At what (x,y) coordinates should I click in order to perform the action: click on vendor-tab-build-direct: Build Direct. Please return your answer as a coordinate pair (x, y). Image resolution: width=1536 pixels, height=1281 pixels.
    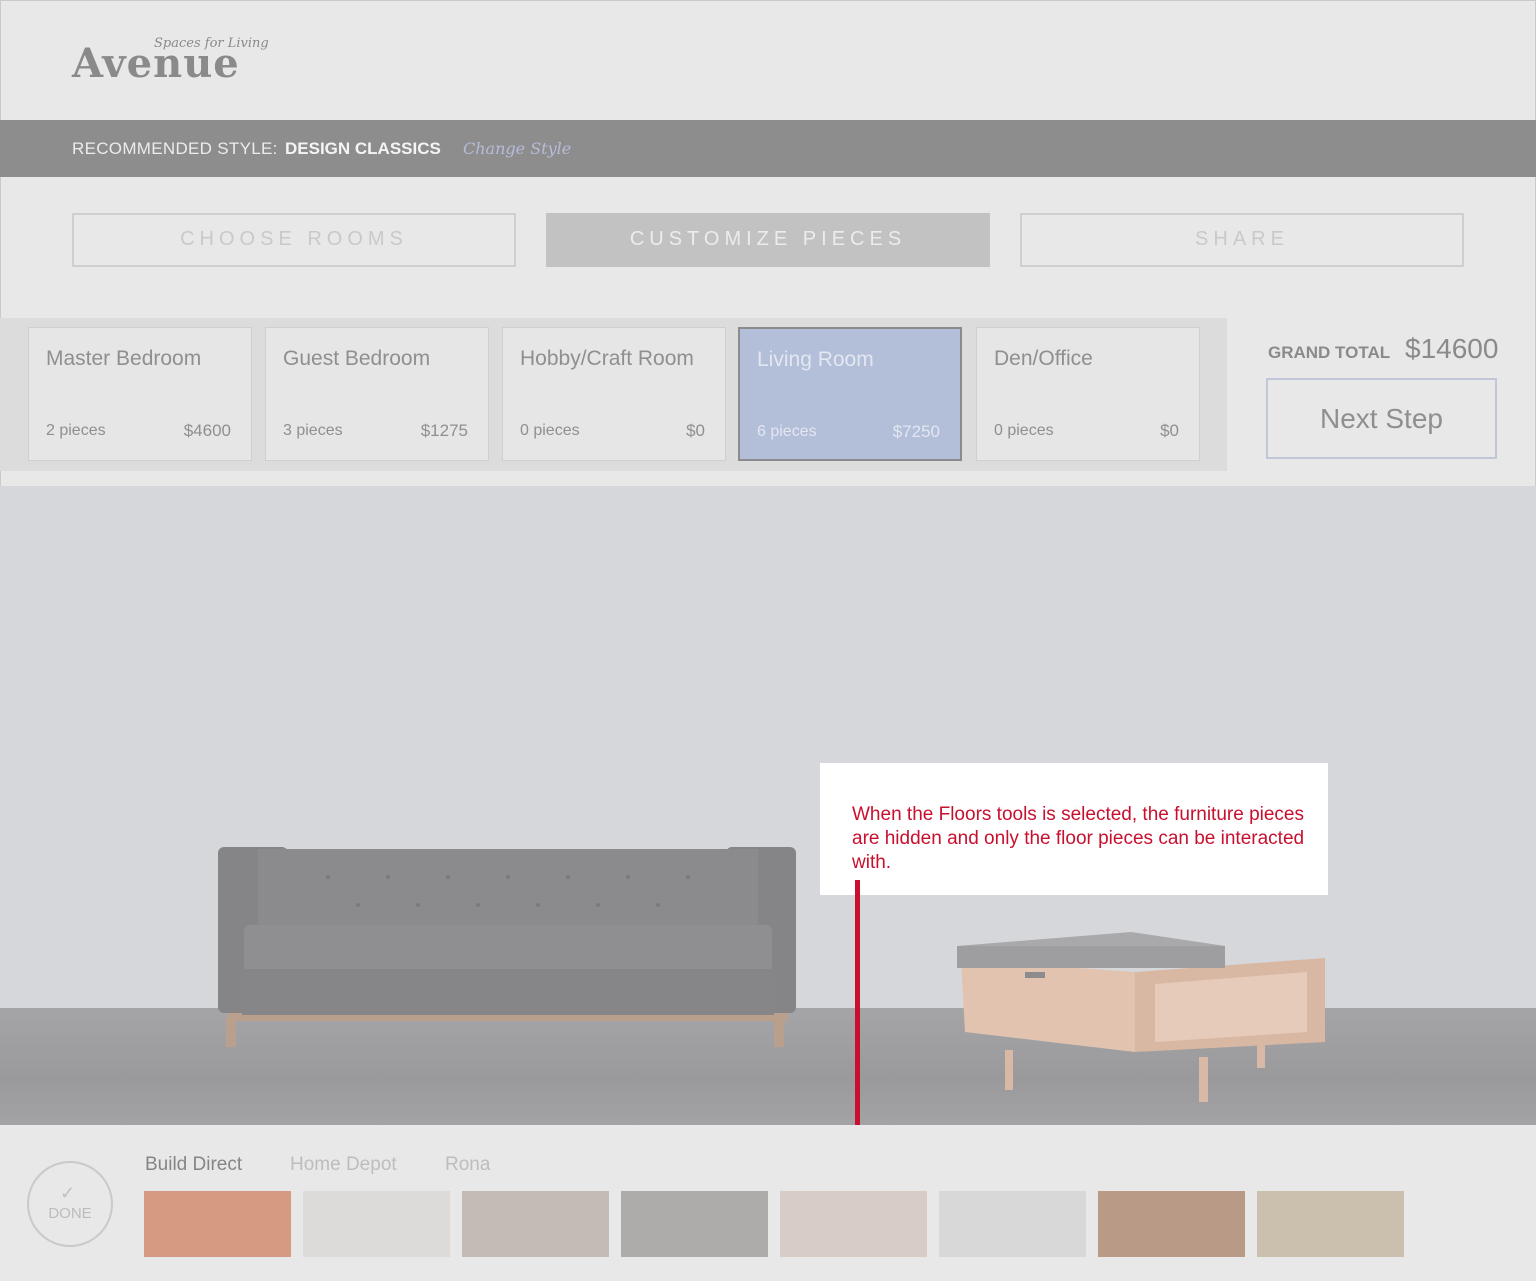
    Looking at the image, I should click on (193, 1165).